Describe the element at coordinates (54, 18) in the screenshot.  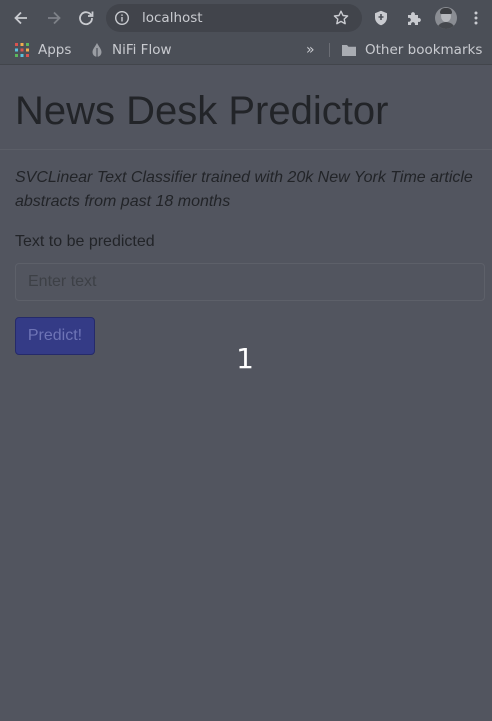
I see `forward-arrow-icon` at that location.